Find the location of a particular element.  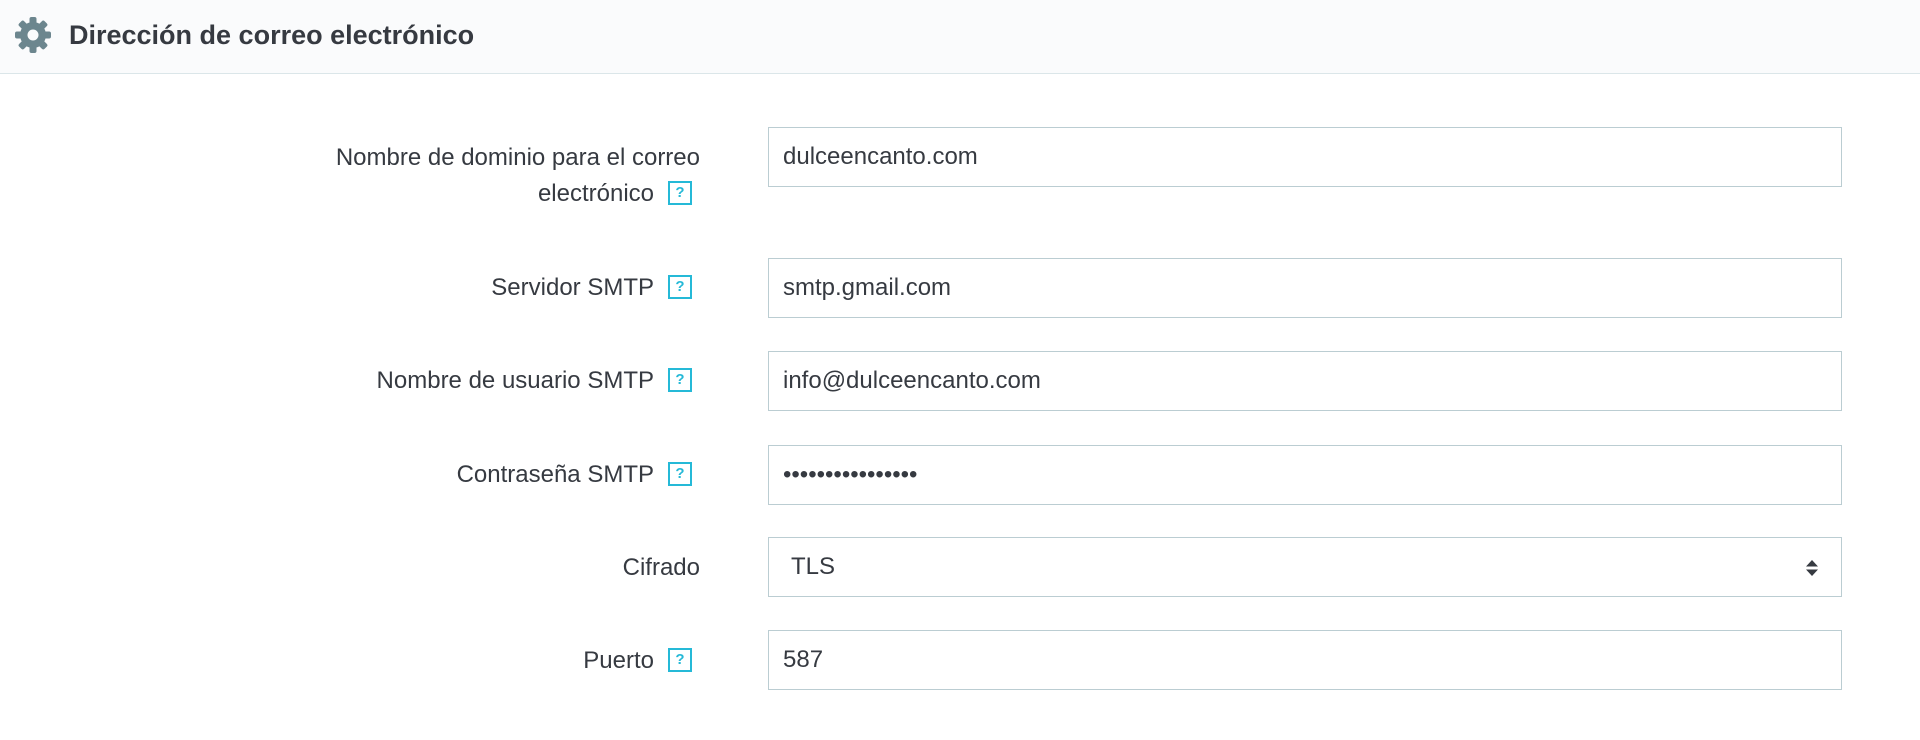

encryption-label-text: Cifrado is located at coordinates (661, 567).